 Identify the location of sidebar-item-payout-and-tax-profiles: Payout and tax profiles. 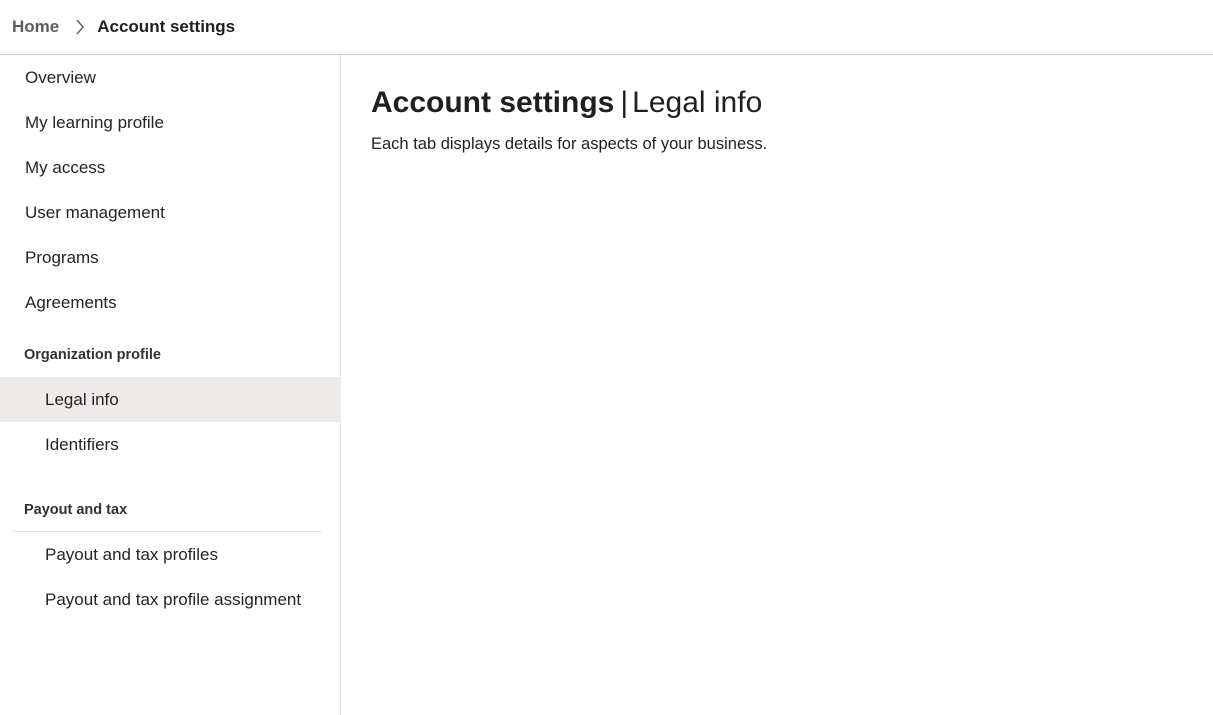
(170, 554).